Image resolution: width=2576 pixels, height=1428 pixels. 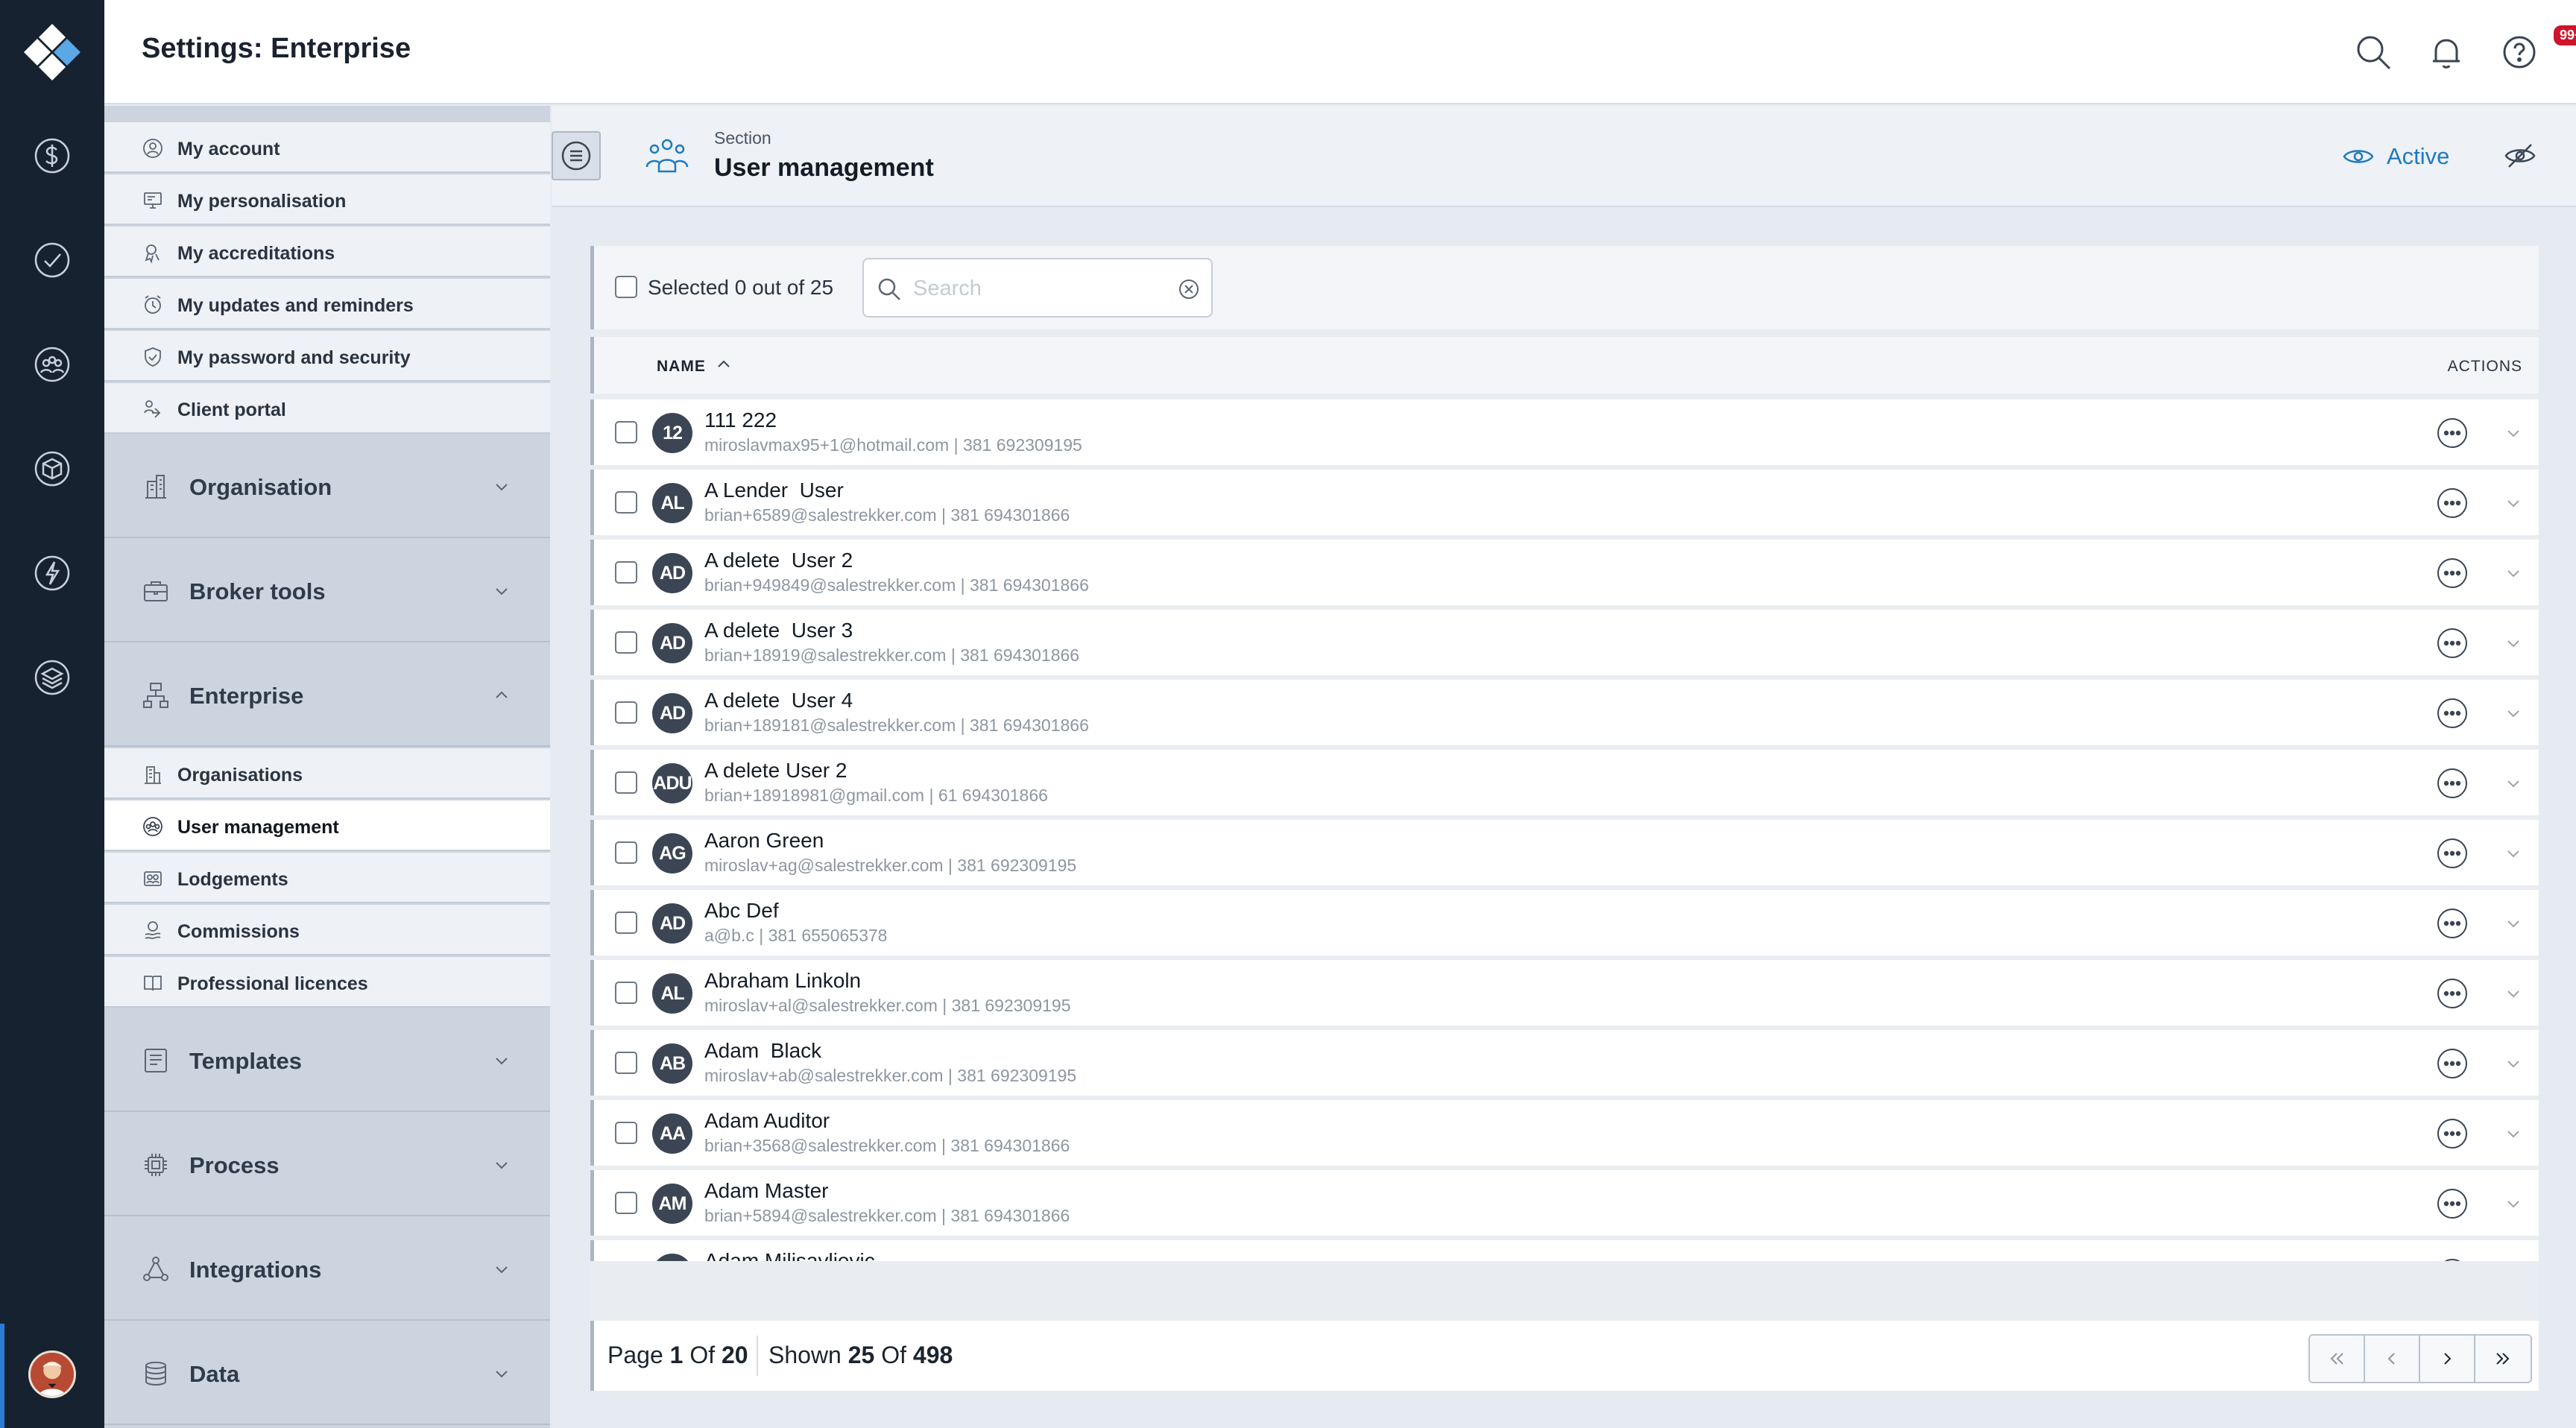 I want to click on sidebar-item-lodgements: Lodgements, so click(x=327, y=878).